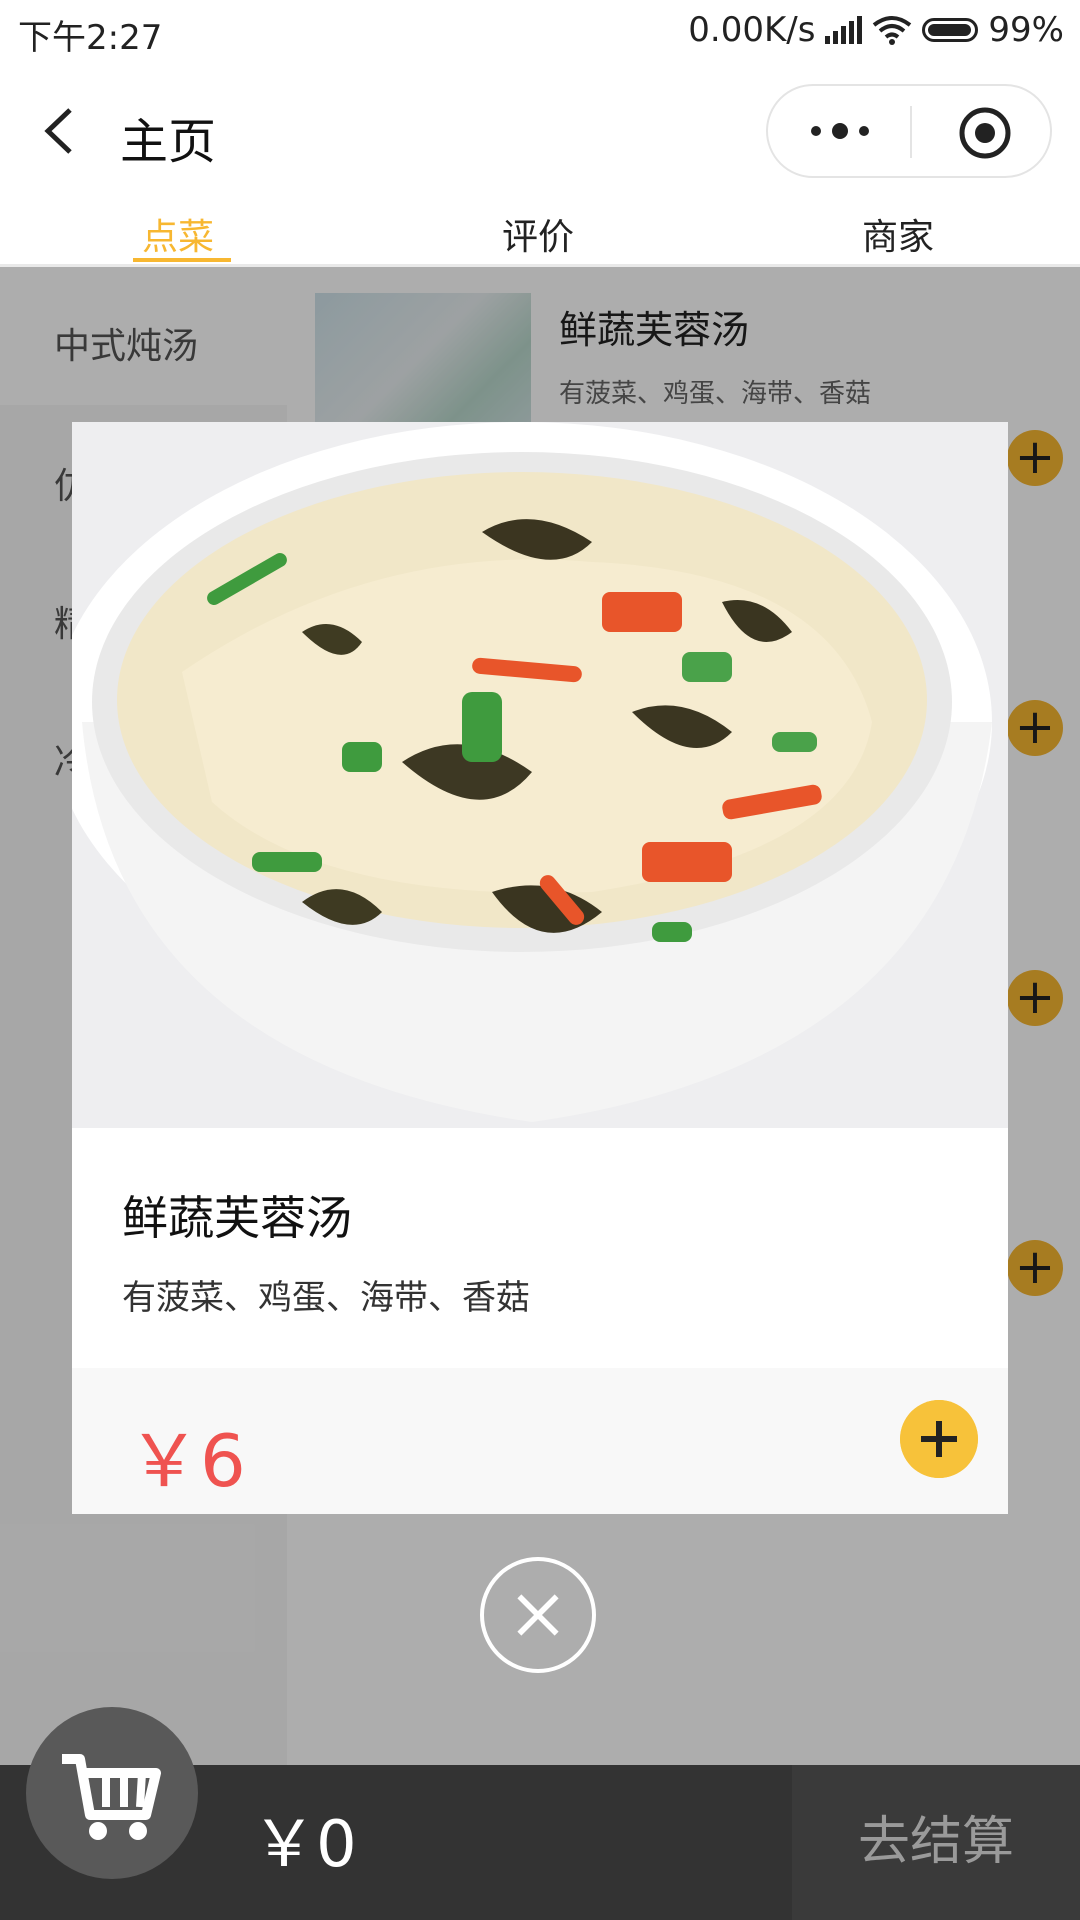 This screenshot has height=1920, width=1080. I want to click on status-right: 0.00K/s 99%, so click(876, 30).